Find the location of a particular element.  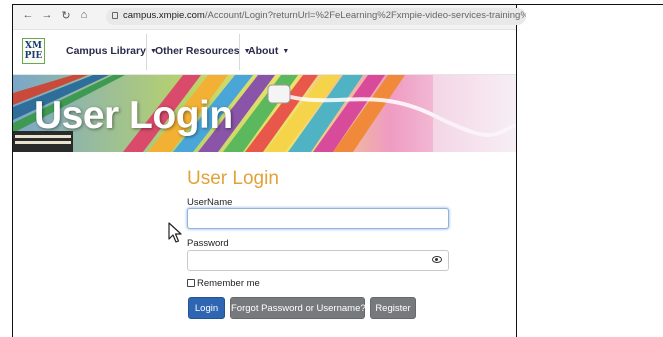

nav-about: About ▼ is located at coordinates (268, 51).